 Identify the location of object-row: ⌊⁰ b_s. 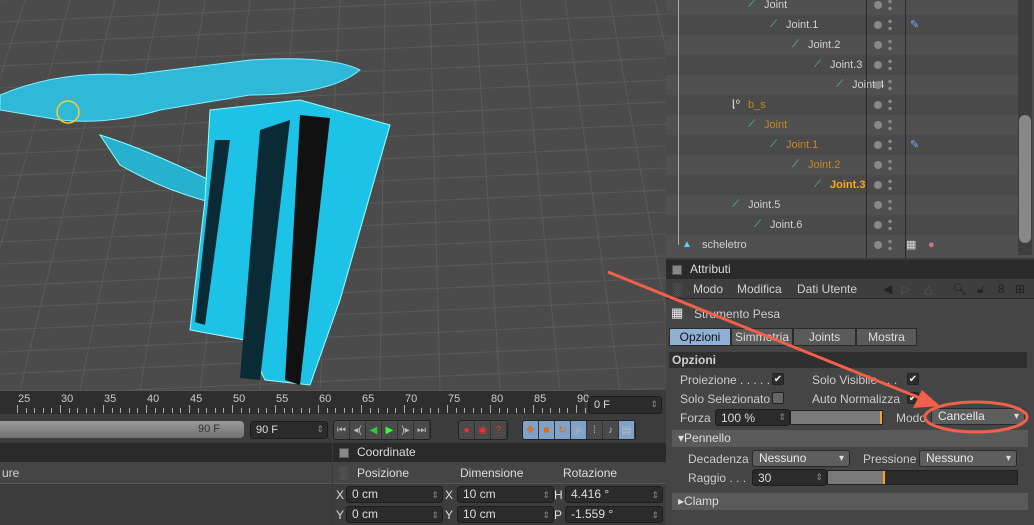
(842, 105).